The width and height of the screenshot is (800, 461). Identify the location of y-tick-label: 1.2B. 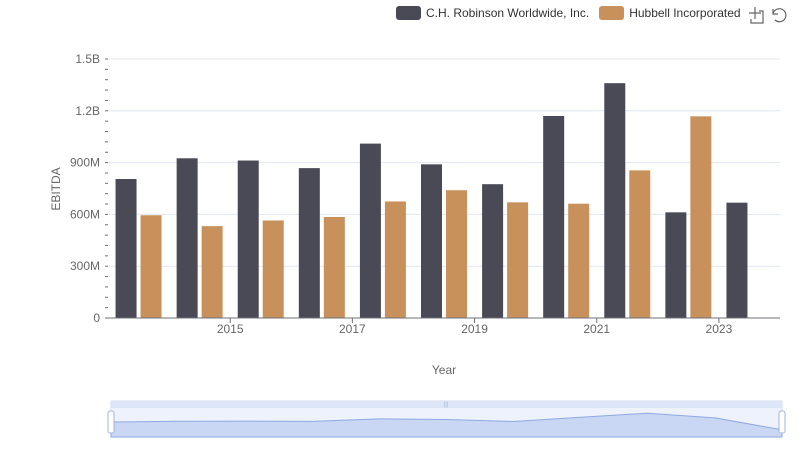
(87, 111).